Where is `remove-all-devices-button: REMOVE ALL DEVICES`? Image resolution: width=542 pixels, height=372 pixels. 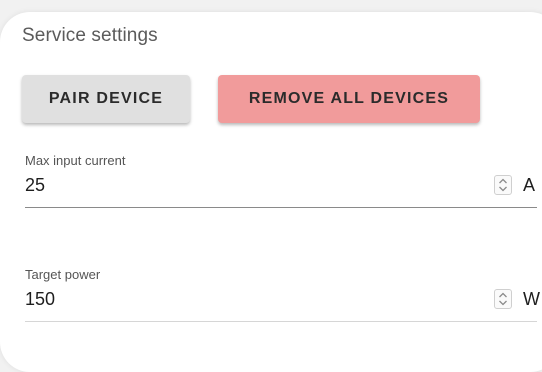
remove-all-devices-button: REMOVE ALL DEVICES is located at coordinates (349, 99).